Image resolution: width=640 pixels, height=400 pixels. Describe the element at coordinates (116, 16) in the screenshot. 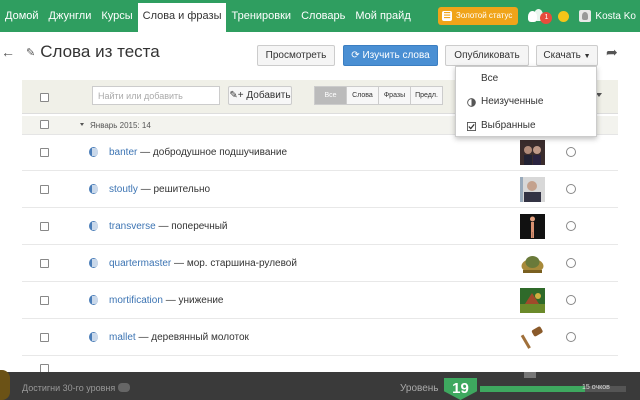

I see `nav-courses: Курсы` at that location.